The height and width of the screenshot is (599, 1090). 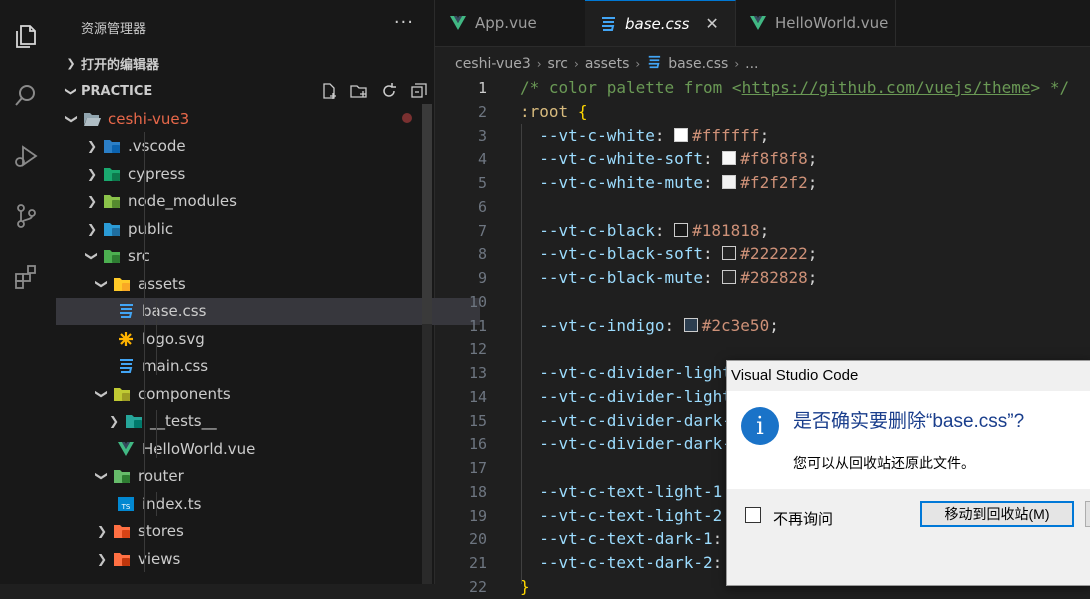 I want to click on tree-item: TS index.ts, so click(x=268, y=503).